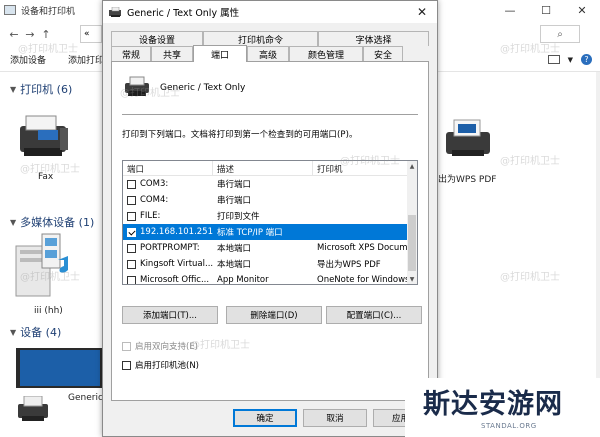 The image size is (600, 437). What do you see at coordinates (560, 34) in the screenshot?
I see `search-input: ⌕` at bounding box center [560, 34].